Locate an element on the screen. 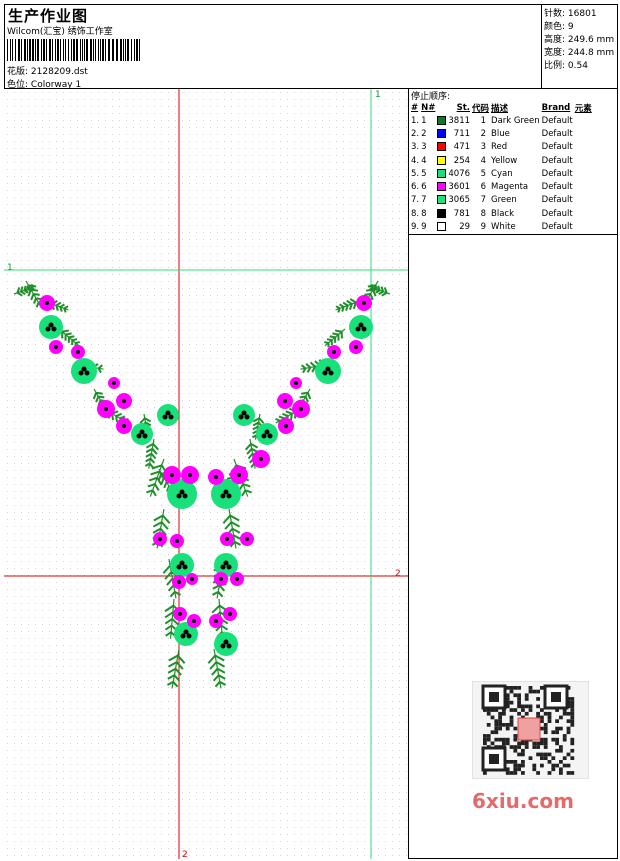 This screenshot has height=861, width=620. row-index: 1. is located at coordinates (415, 120).